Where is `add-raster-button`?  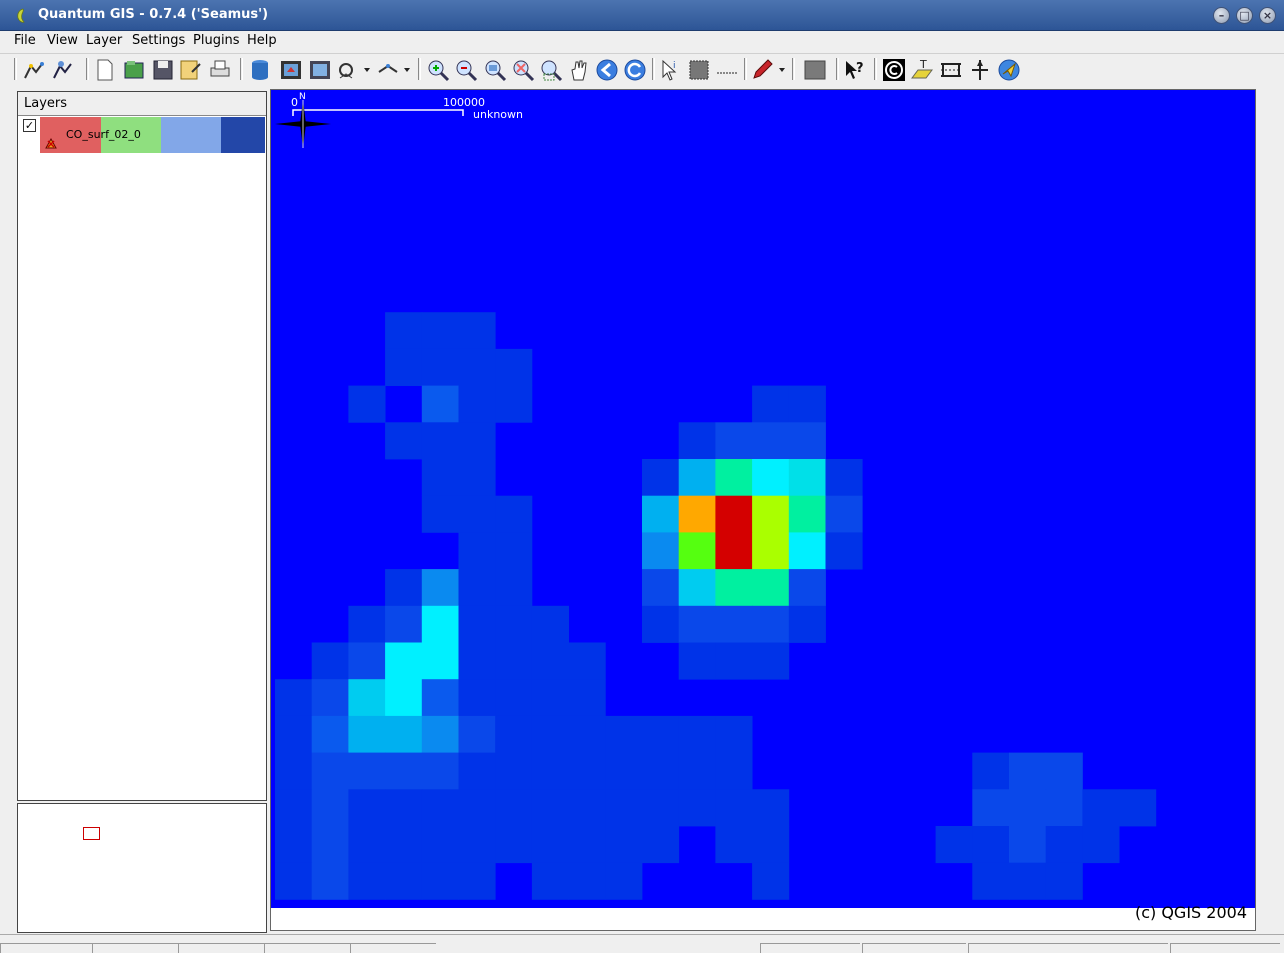
add-raster-button is located at coordinates (63, 70).